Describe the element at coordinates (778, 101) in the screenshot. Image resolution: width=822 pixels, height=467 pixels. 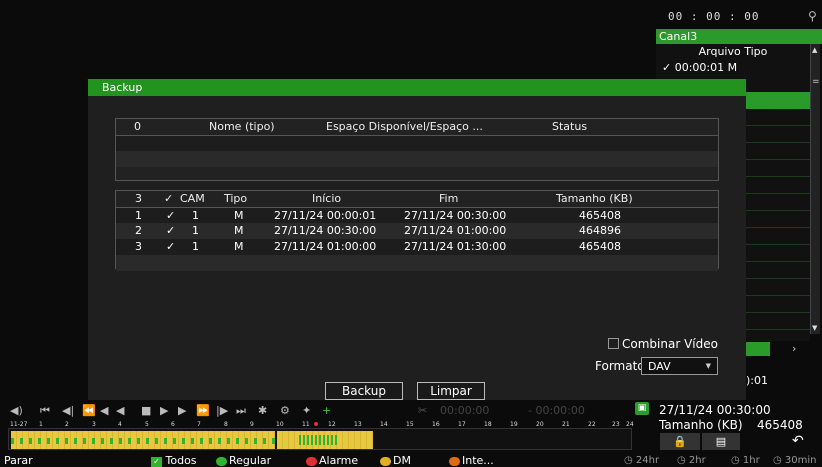
I see `list-item` at that location.